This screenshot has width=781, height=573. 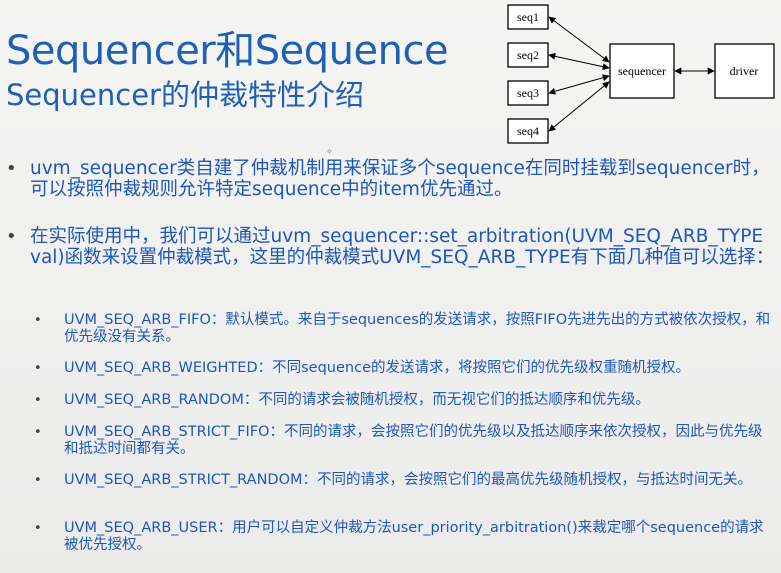 I want to click on seq4-label: seq4, so click(x=528, y=131).